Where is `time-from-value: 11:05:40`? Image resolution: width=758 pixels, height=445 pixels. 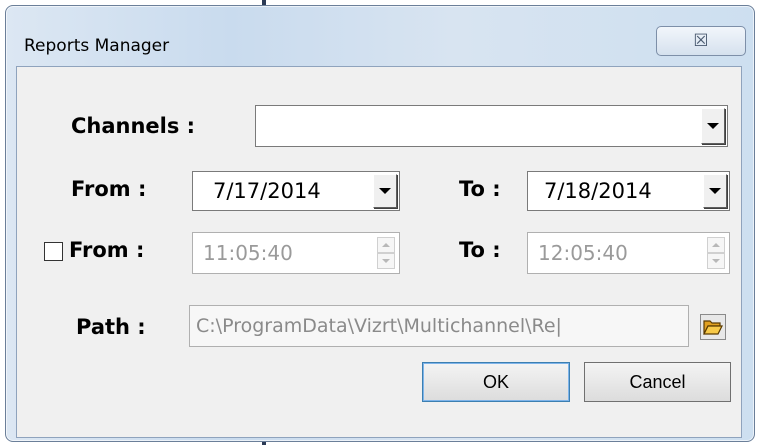
time-from-value: 11:05:40 is located at coordinates (248, 253).